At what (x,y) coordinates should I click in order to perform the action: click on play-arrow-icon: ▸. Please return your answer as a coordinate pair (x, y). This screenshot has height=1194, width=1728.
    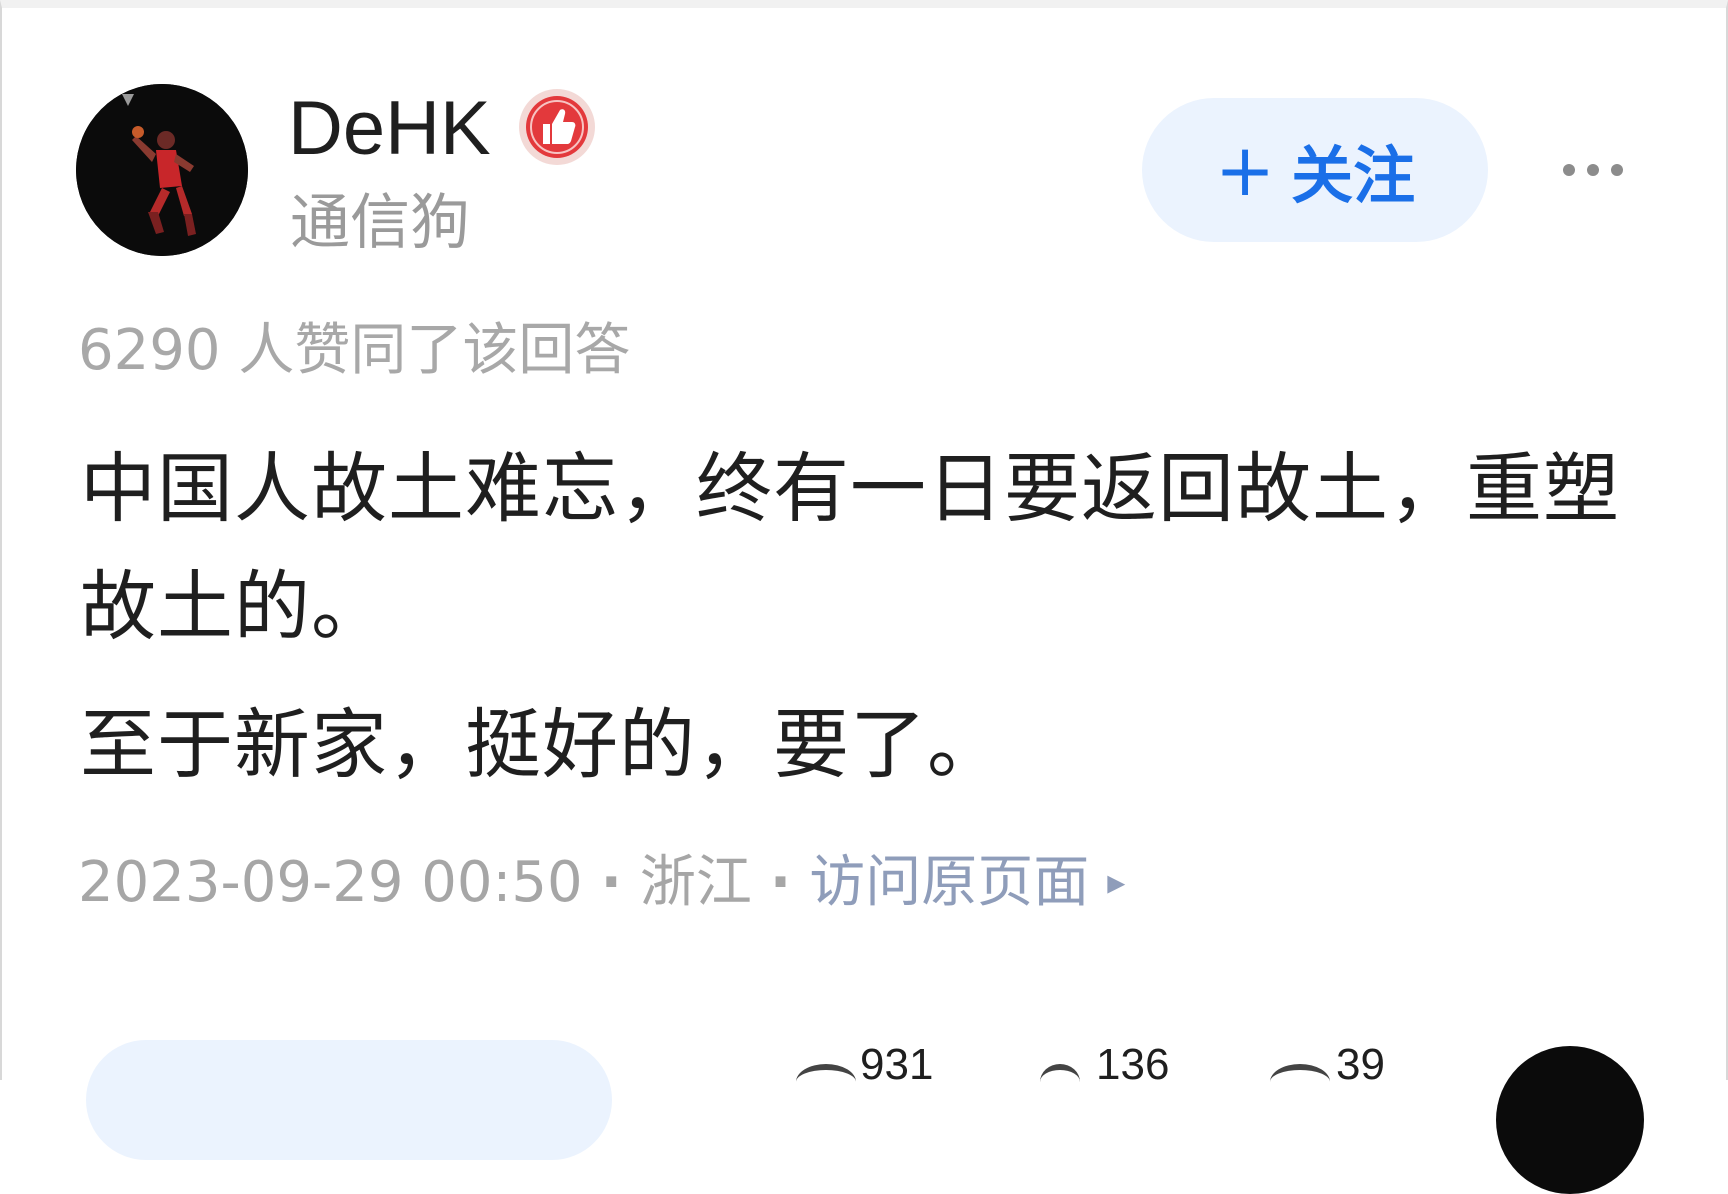
    Looking at the image, I should click on (1116, 882).